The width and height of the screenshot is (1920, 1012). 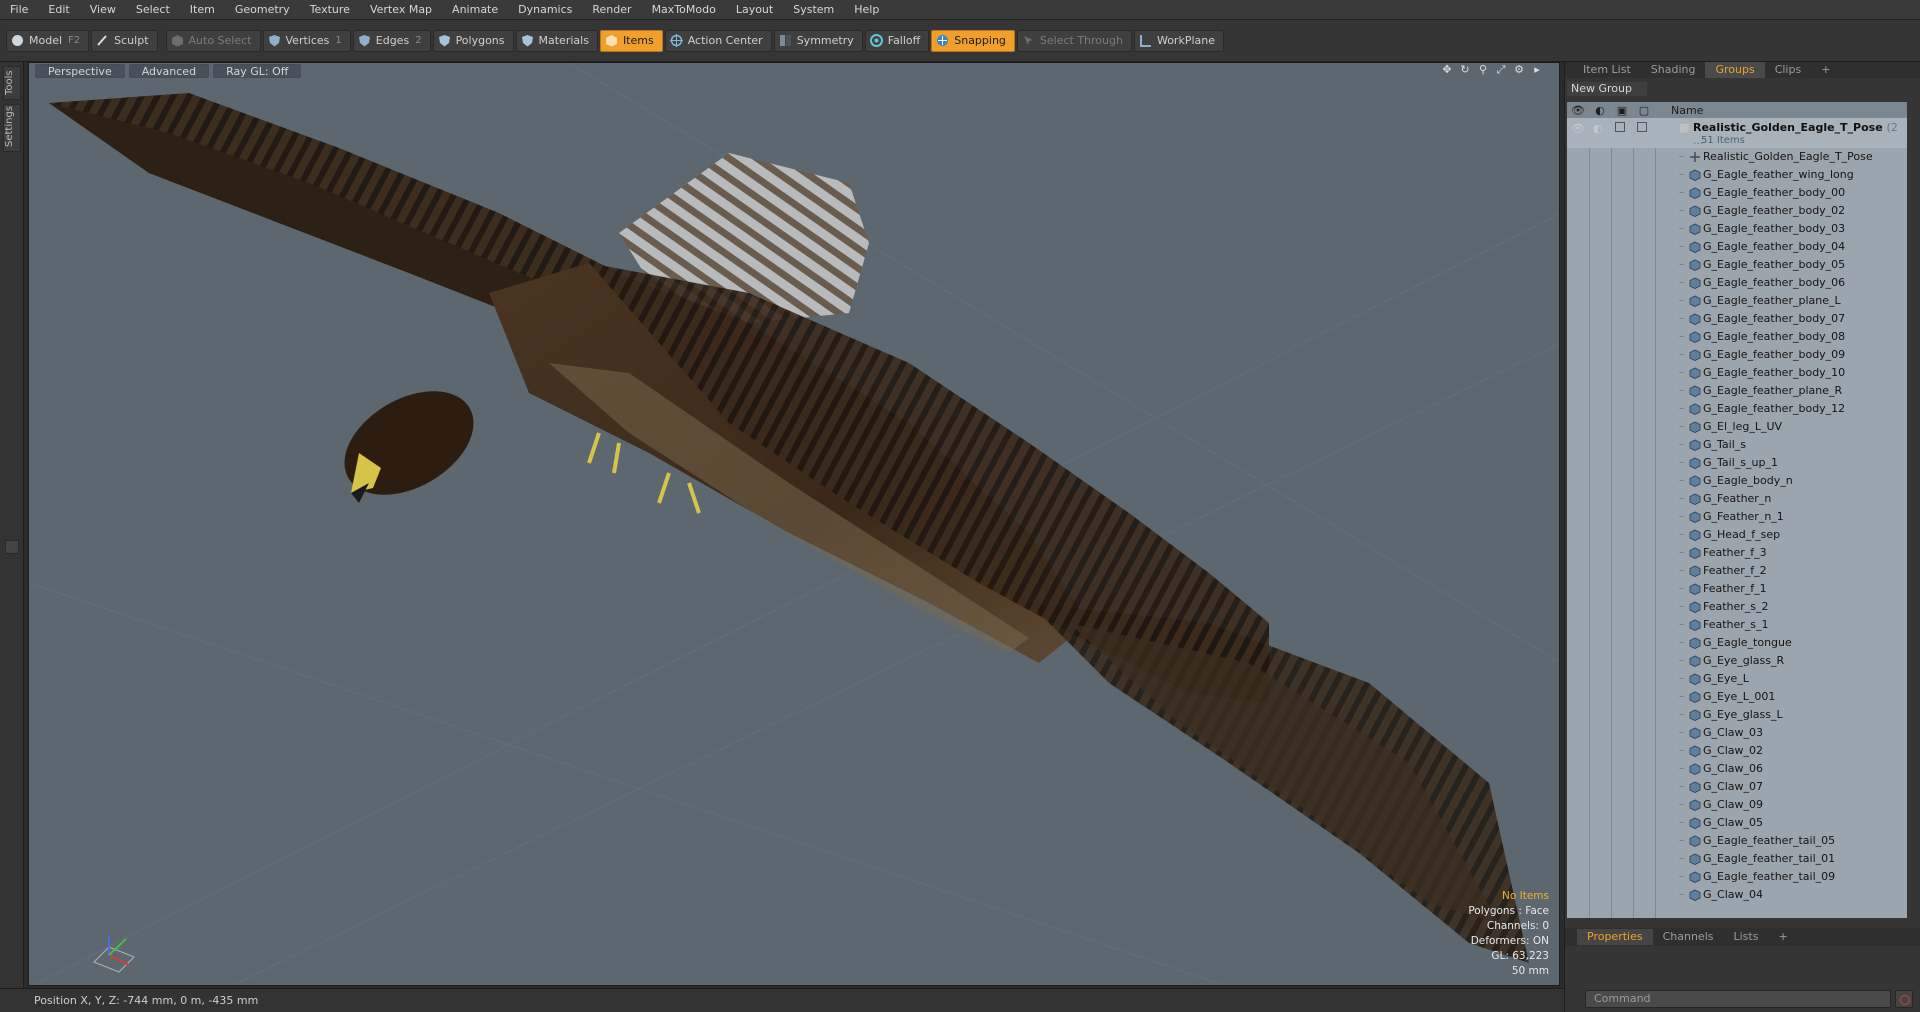 What do you see at coordinates (391, 40) in the screenshot?
I see `edges-button: Edges 2` at bounding box center [391, 40].